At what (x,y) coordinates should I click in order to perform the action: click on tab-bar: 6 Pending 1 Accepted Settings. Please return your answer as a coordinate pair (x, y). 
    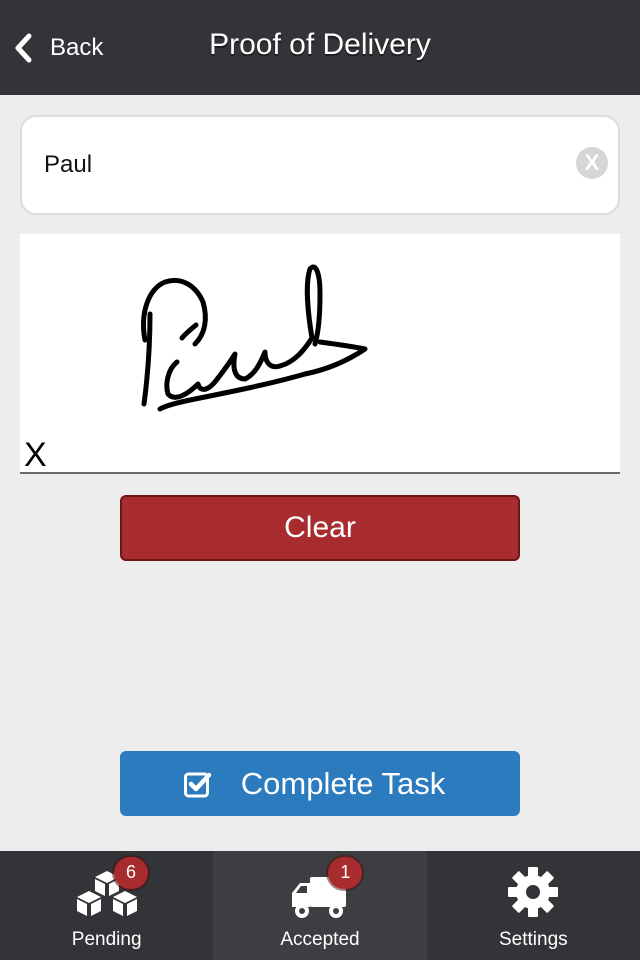
    Looking at the image, I should click on (320, 905).